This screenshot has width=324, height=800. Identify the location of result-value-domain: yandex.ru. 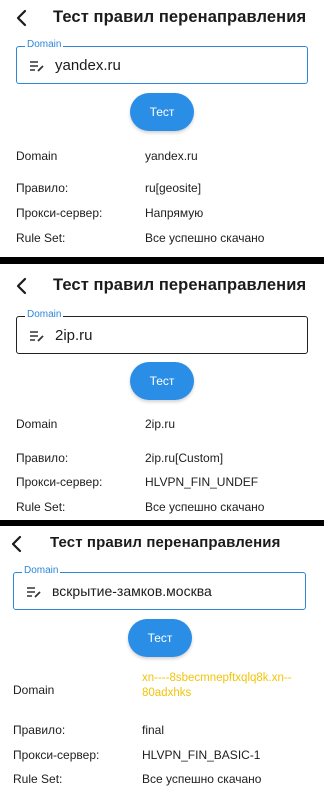
(171, 156).